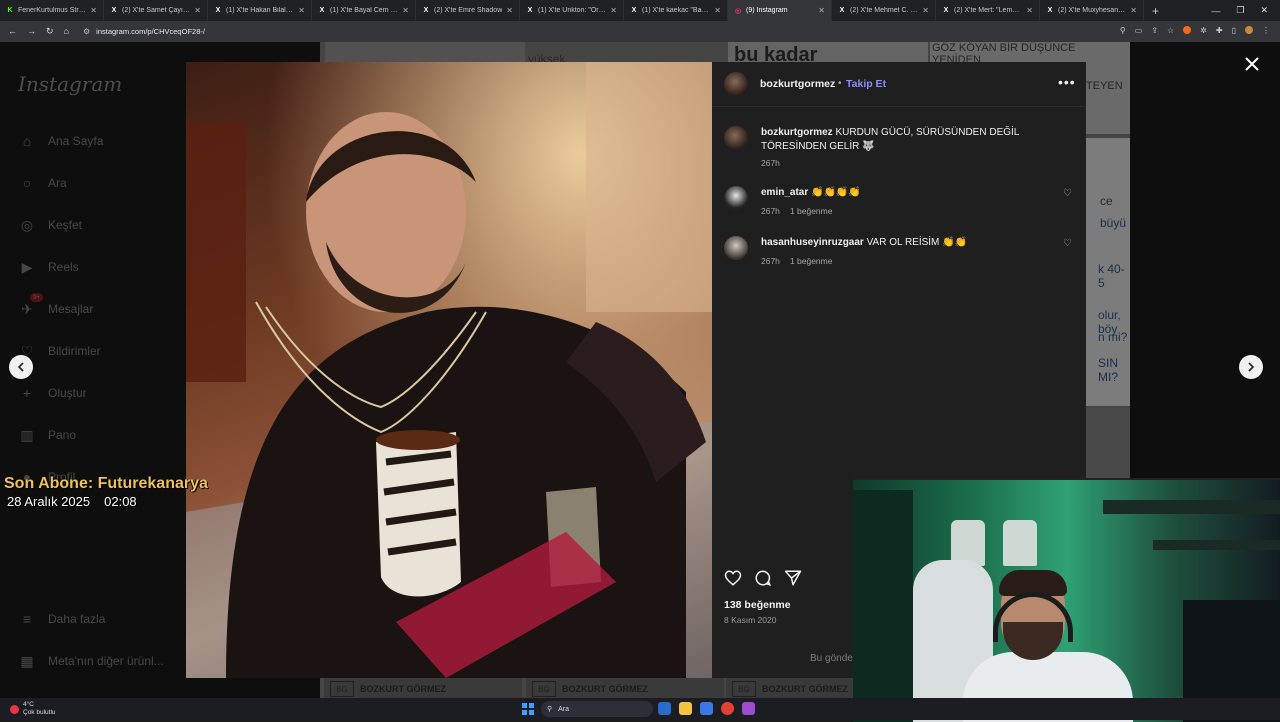  Describe the element at coordinates (1155, 11) in the screenshot. I see `new-tab-button: +` at that location.